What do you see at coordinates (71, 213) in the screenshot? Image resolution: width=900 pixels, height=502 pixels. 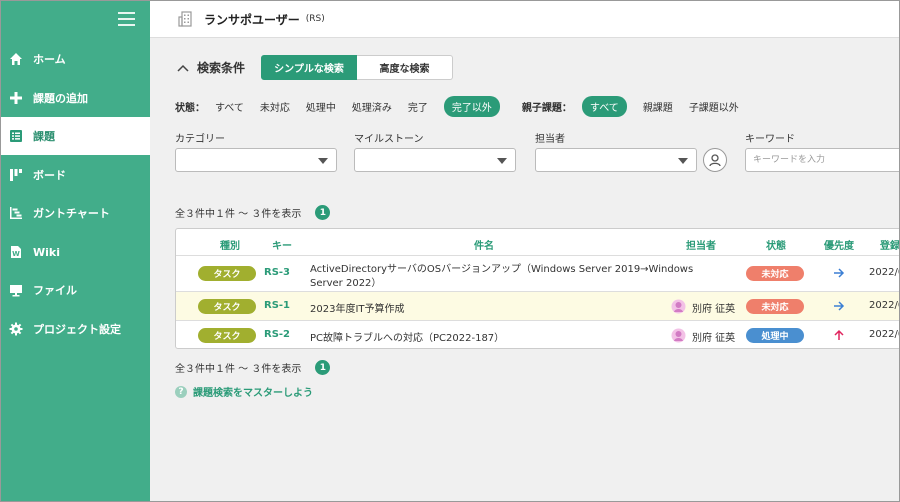 I see `sidebar-item-label: ガントチャート` at bounding box center [71, 213].